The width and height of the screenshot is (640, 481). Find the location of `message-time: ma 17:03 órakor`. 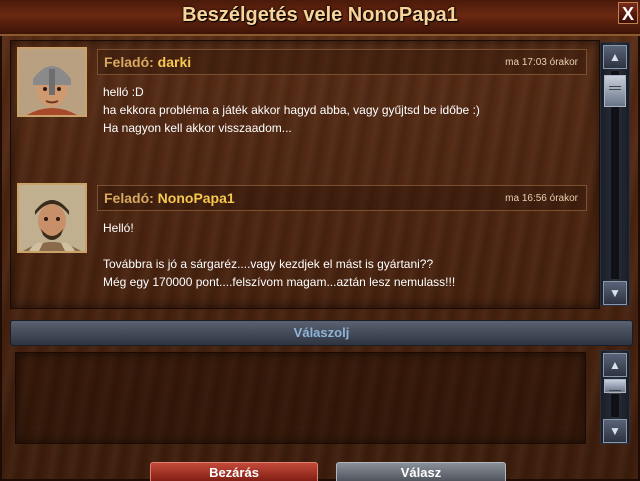

message-time: ma 17:03 órakor is located at coordinates (541, 62).